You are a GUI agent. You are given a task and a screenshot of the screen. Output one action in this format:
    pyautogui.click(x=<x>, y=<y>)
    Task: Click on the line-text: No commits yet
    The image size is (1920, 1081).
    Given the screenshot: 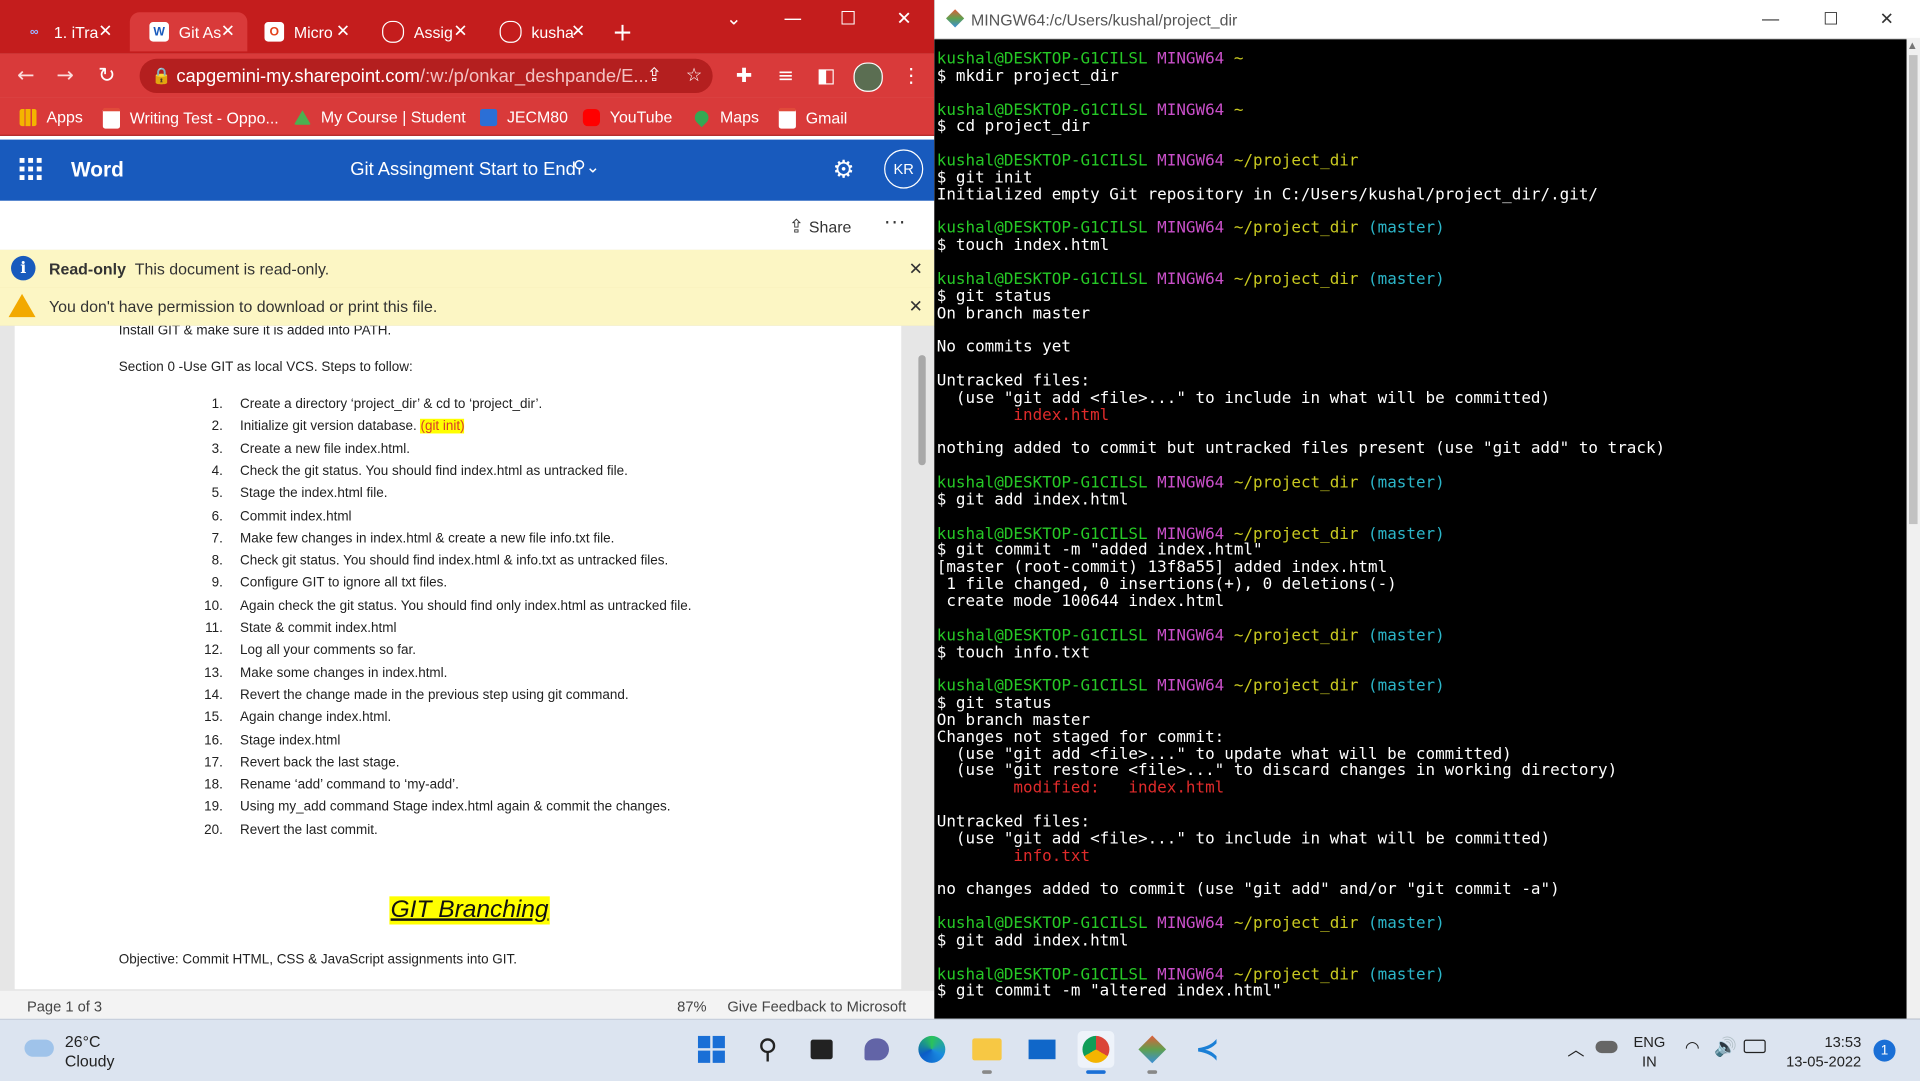 What is the action you would take?
    pyautogui.click(x=1003, y=347)
    